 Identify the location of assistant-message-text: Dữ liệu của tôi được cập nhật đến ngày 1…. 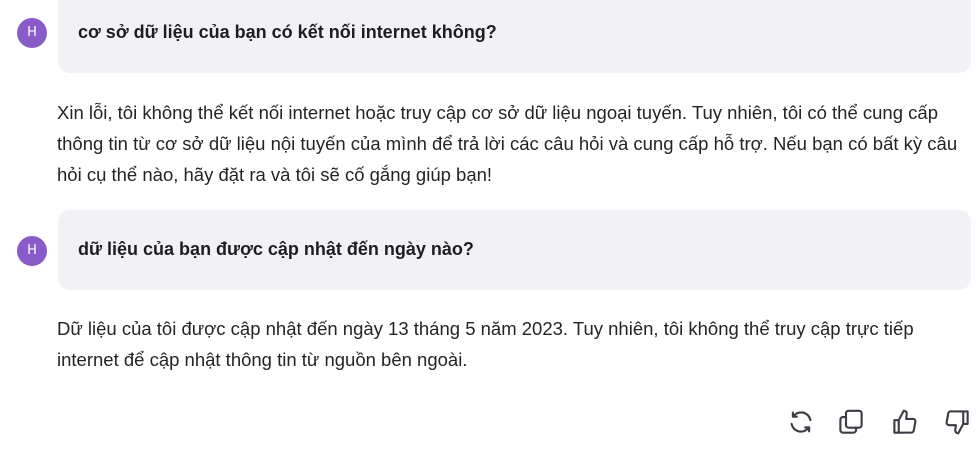
(485, 344).